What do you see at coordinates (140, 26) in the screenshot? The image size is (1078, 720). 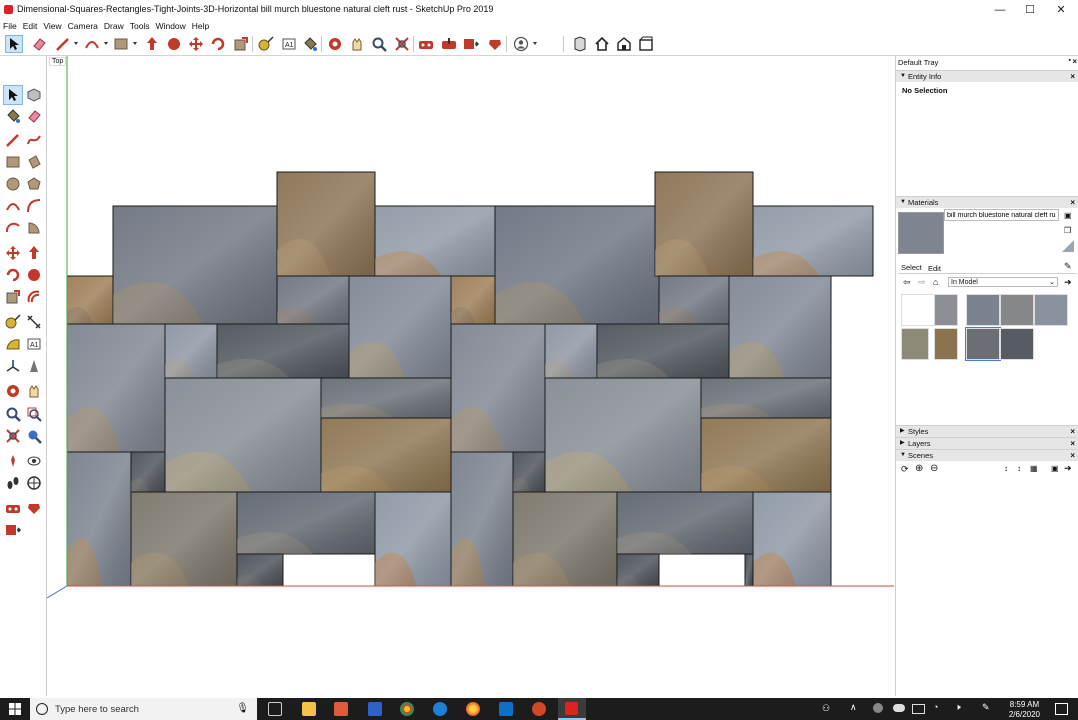 I see `menu-tools: Tools` at bounding box center [140, 26].